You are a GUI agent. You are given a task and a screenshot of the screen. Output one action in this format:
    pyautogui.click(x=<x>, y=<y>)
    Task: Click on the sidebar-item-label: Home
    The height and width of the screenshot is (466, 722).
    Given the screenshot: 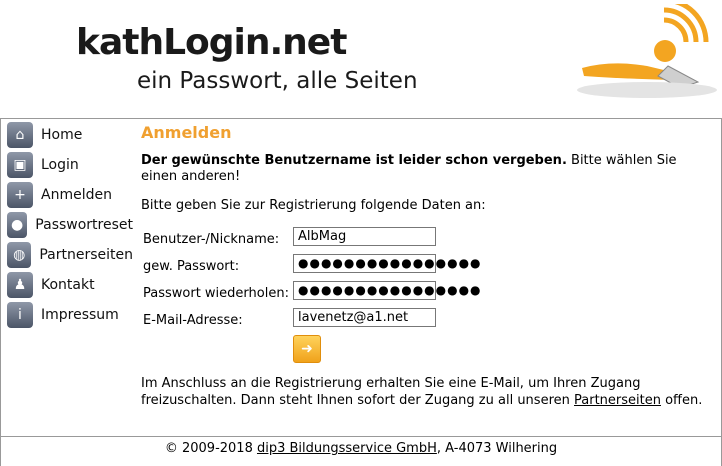 What is the action you would take?
    pyautogui.click(x=62, y=135)
    